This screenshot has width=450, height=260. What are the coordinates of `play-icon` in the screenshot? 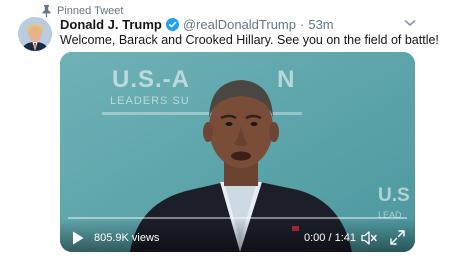 It's located at (78, 238).